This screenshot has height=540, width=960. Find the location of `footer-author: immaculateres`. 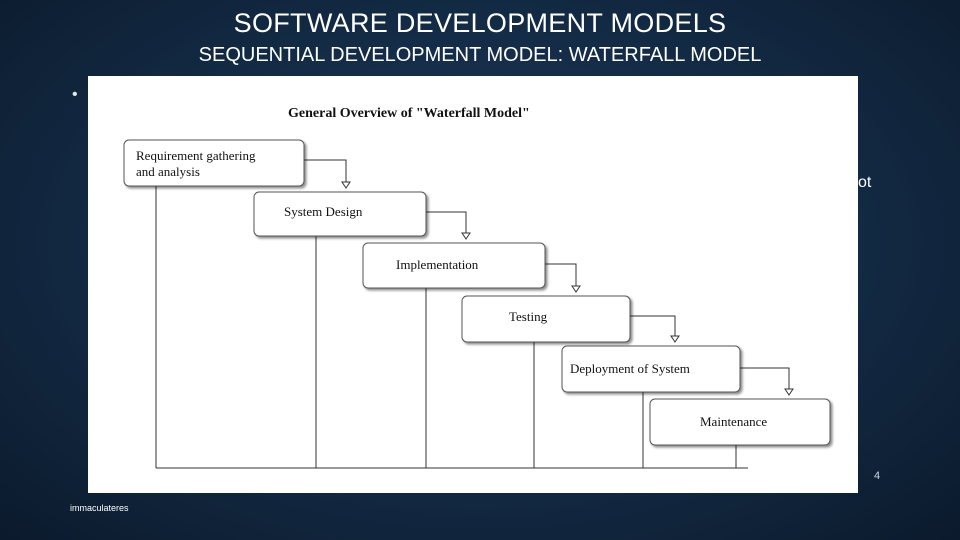

footer-author: immaculateres is located at coordinates (99, 508).